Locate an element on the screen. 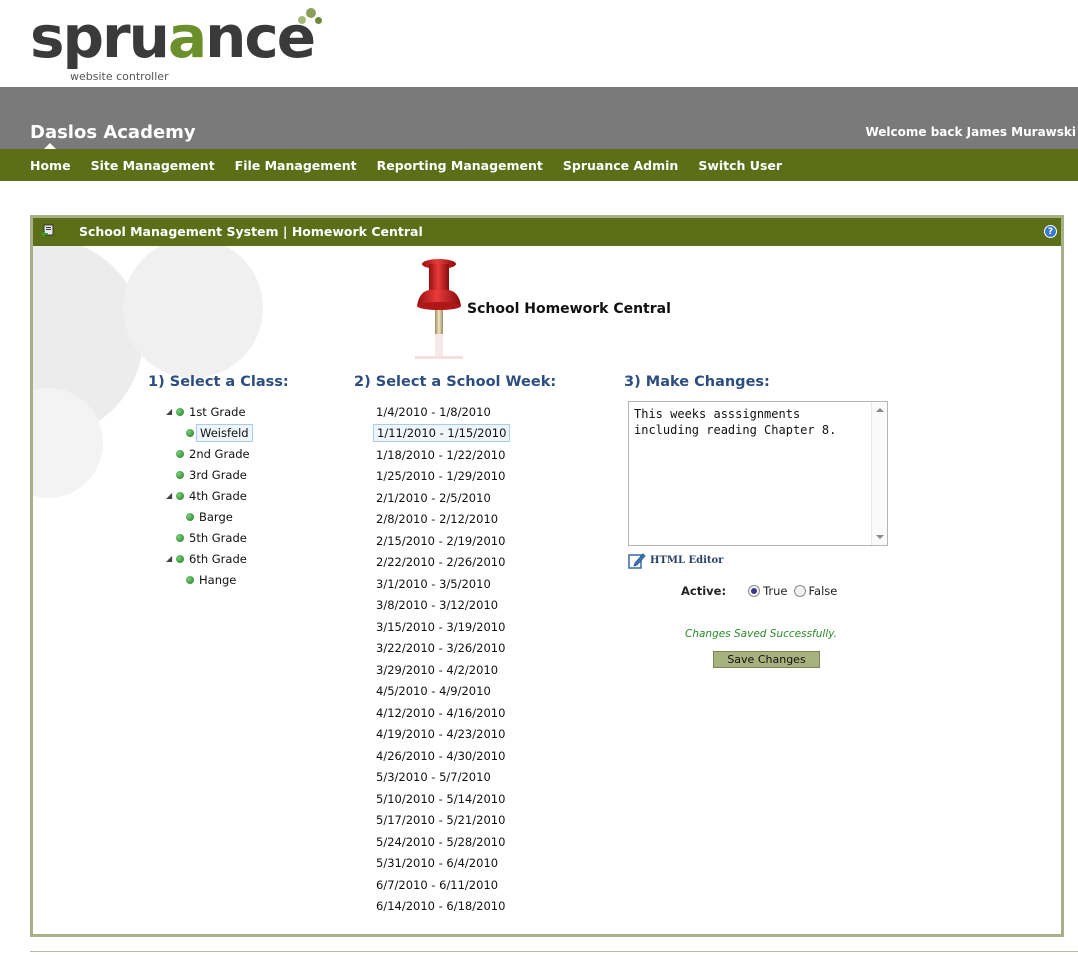  spruance-logo: spruance website controller is located at coordinates (180, 43).